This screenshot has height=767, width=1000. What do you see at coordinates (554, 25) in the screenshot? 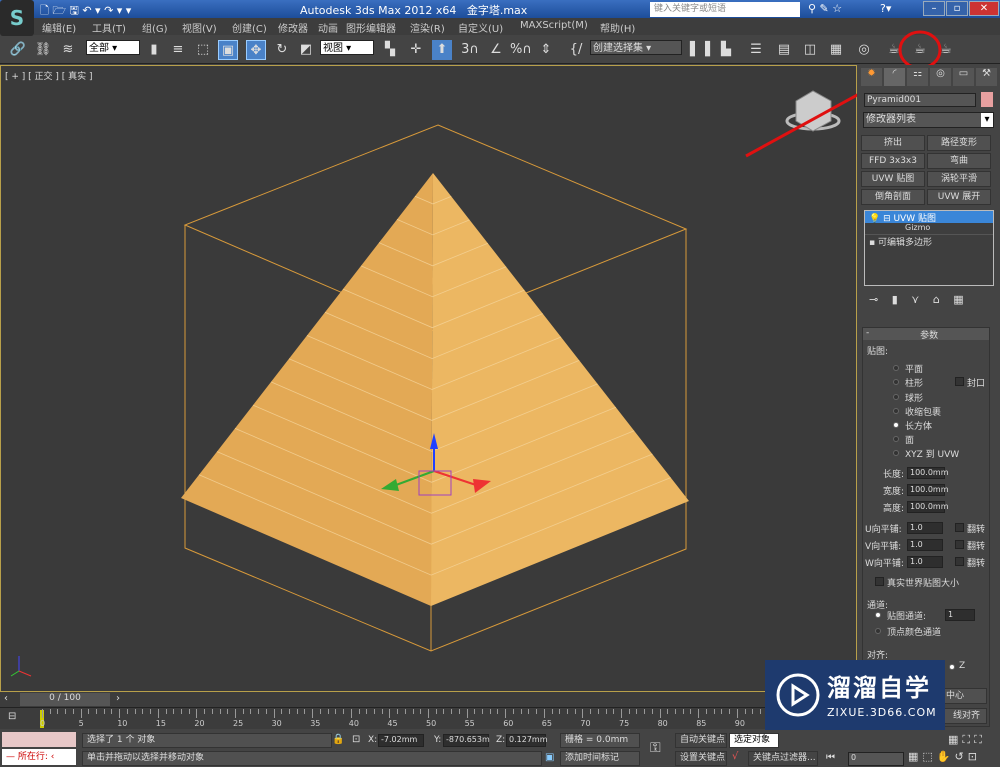
I see `menu-maxscript: MAXScript(M)` at bounding box center [554, 25].